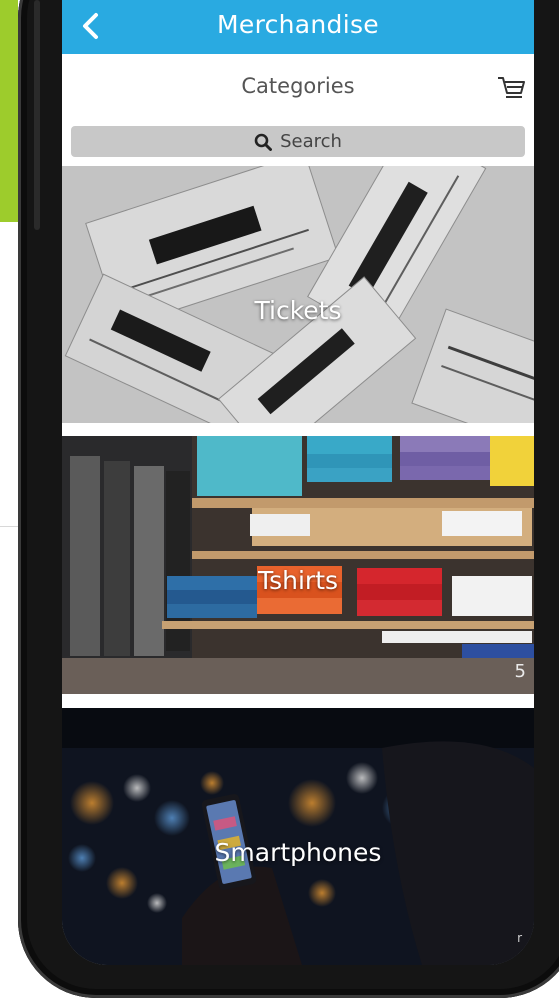  I want to click on search-bar: Search, so click(298, 141).